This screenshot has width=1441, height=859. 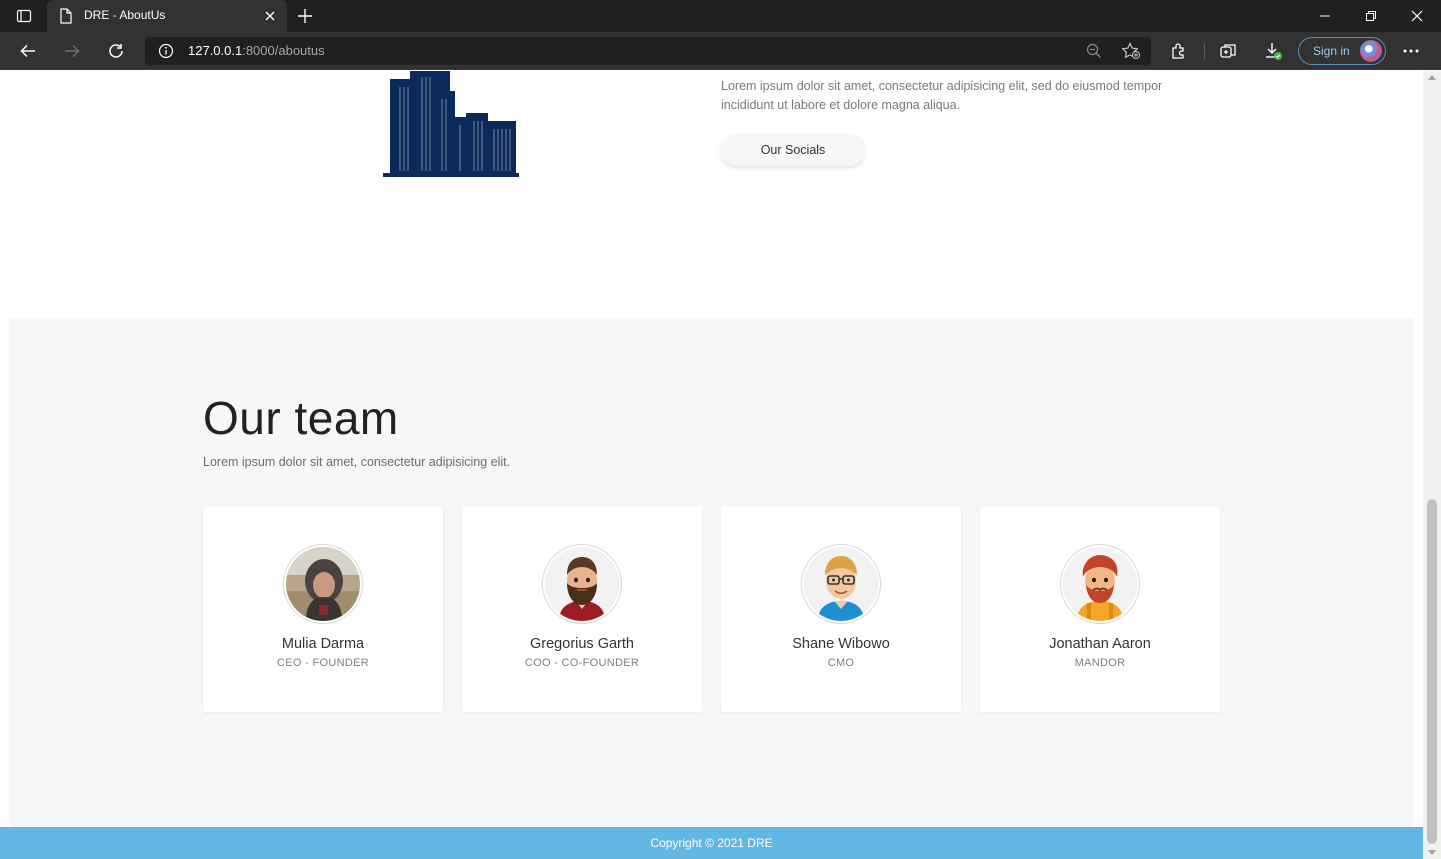 I want to click on sign-in-label: Sign in, so click(x=1331, y=51).